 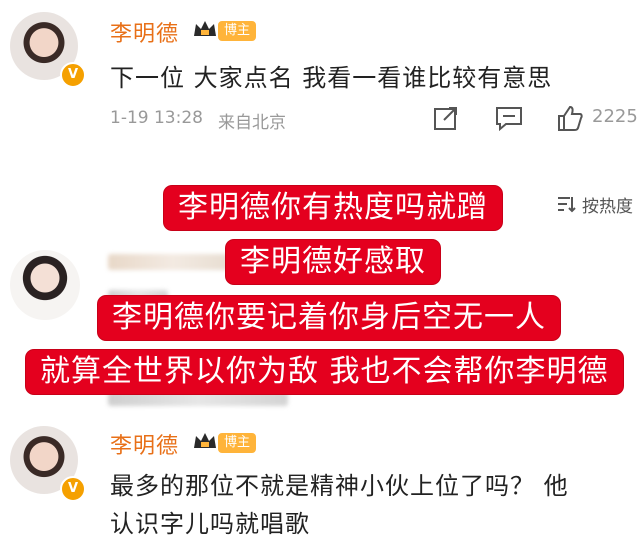 What do you see at coordinates (252, 123) in the screenshot?
I see `comment-source: 来自北京` at bounding box center [252, 123].